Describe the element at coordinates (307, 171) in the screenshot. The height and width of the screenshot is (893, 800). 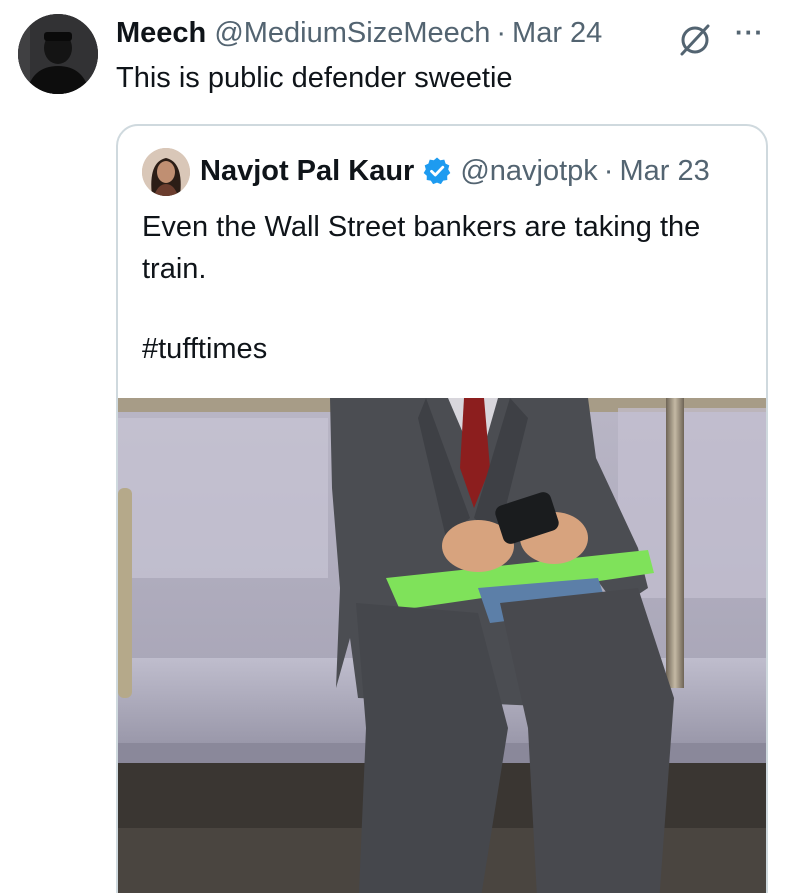
I see `quoted-author-name: Navjot Pal Kaur` at that location.